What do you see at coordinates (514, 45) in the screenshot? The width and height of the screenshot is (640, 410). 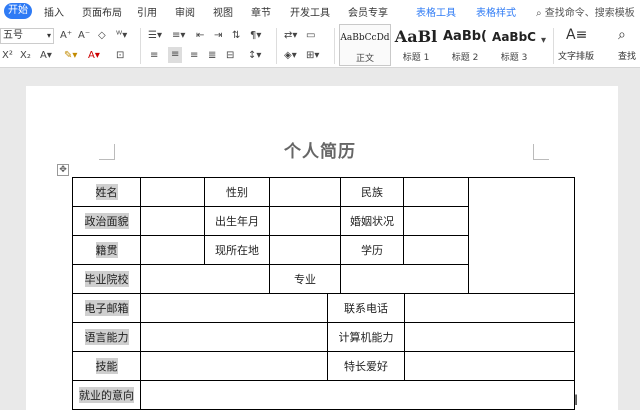 I see `style-heading-3: AaBbC 标题 3` at bounding box center [514, 45].